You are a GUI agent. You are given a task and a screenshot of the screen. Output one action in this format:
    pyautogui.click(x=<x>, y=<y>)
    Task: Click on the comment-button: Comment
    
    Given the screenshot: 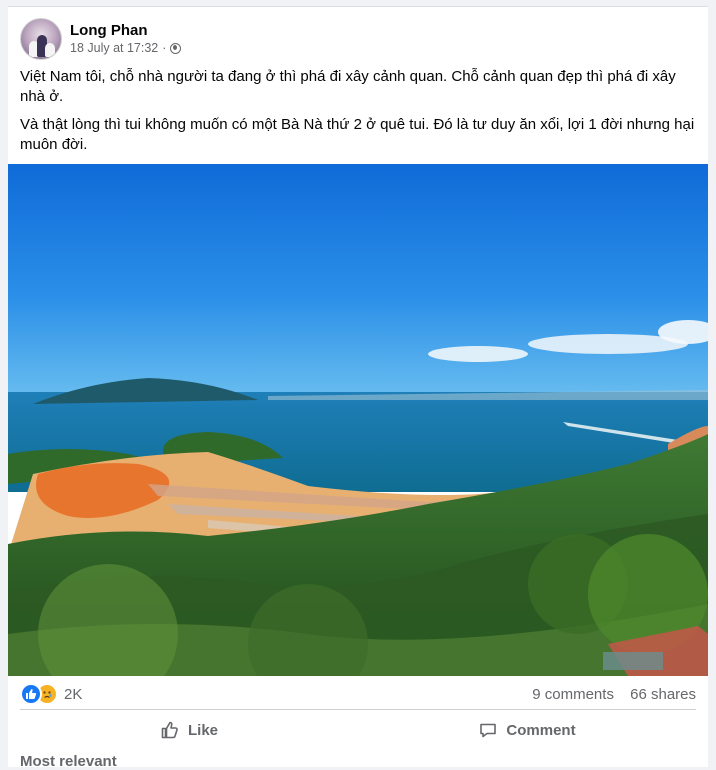 What is the action you would take?
    pyautogui.click(x=527, y=730)
    